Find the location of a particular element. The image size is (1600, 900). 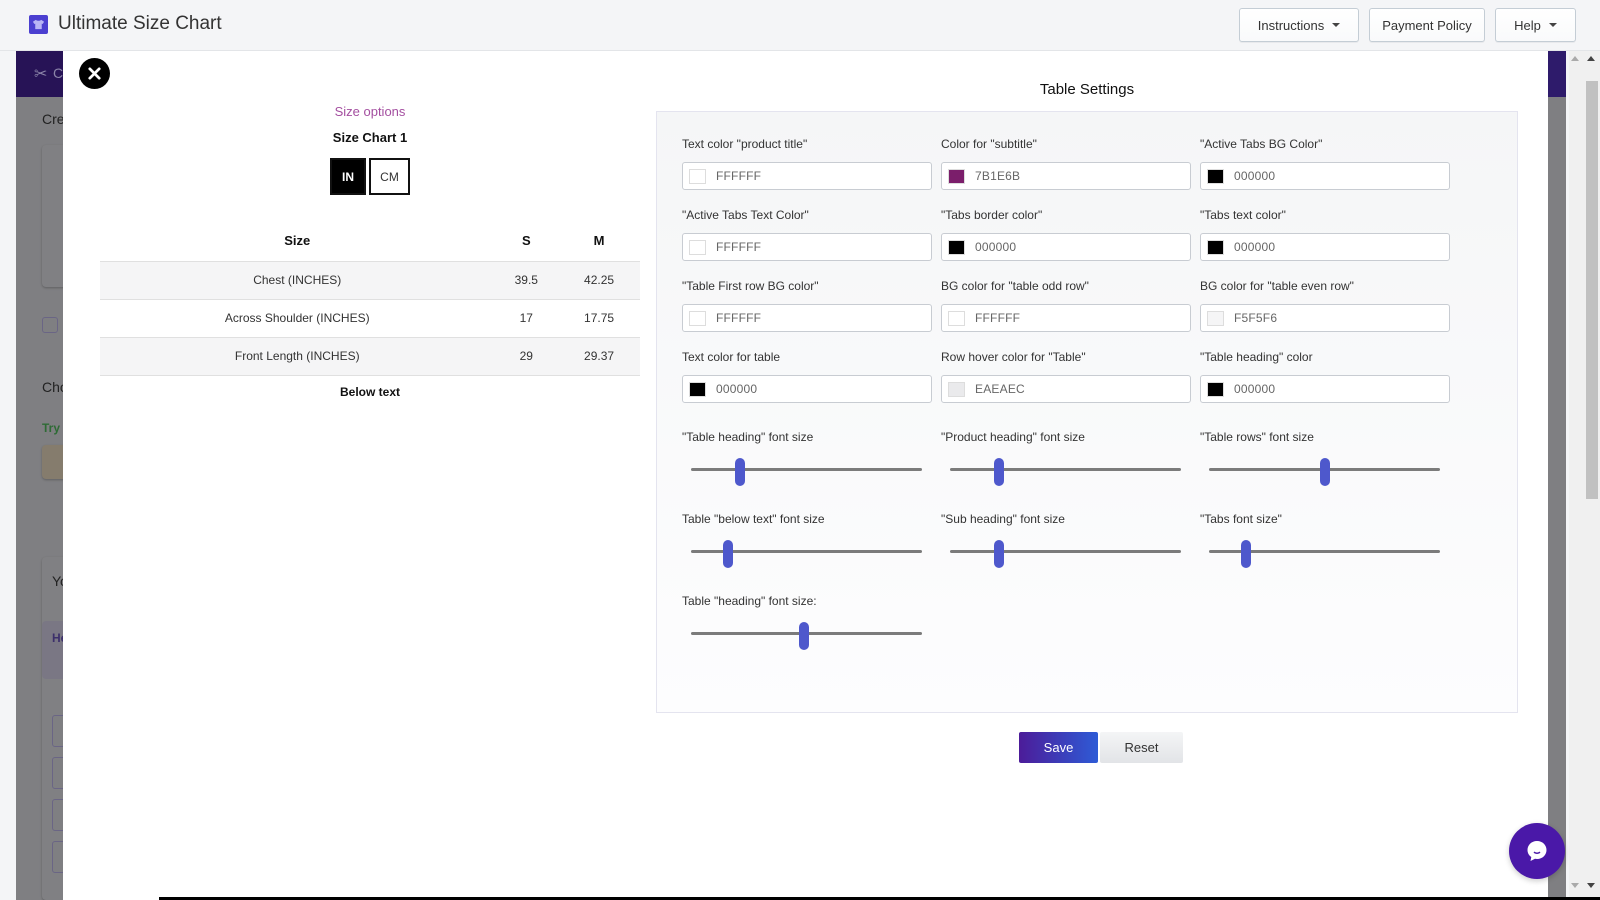

table-row: Front Length (INCHES) 29 29.37 is located at coordinates (370, 356).